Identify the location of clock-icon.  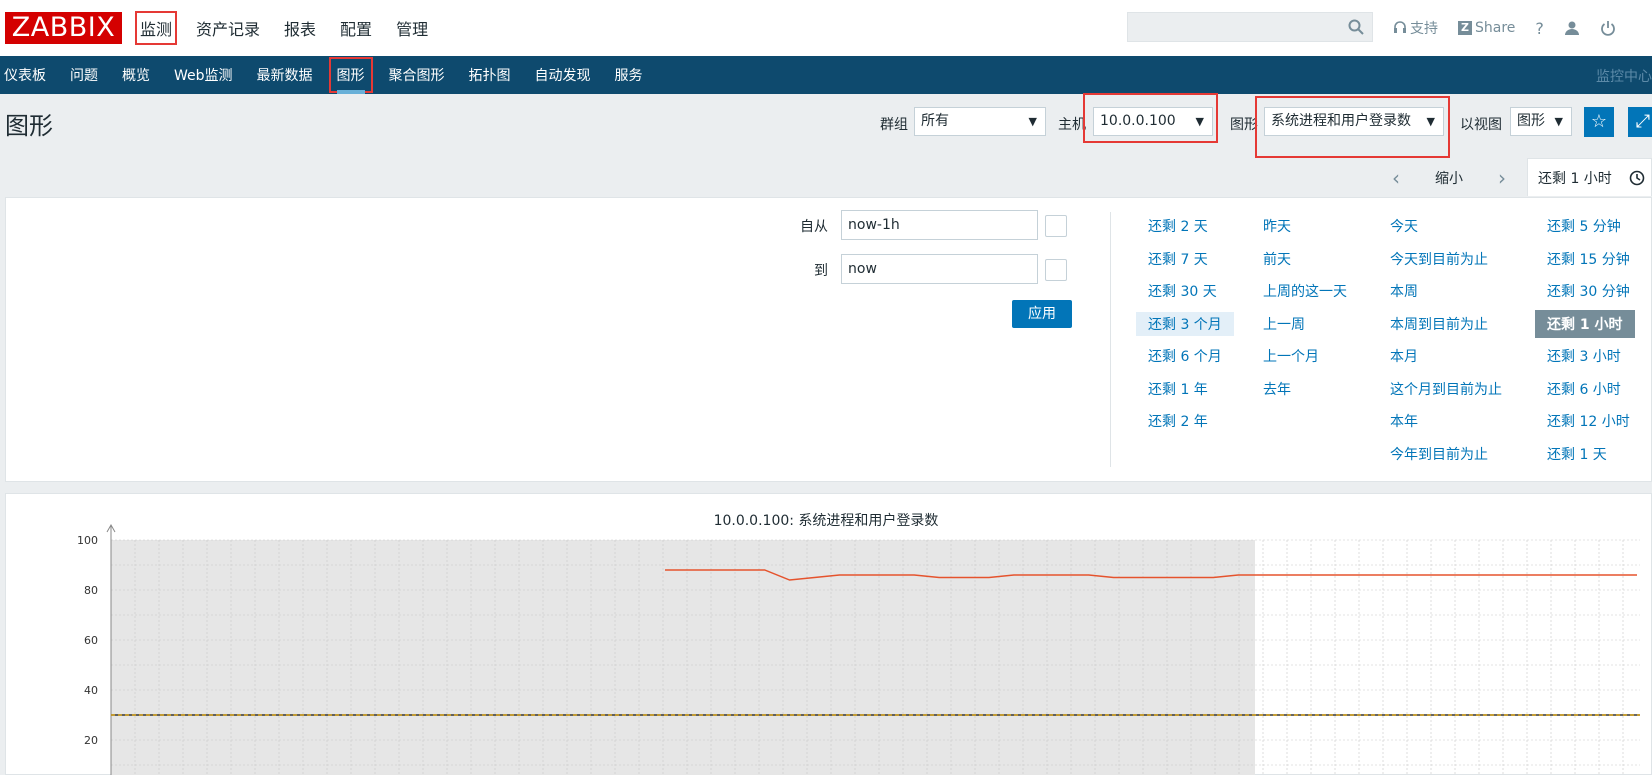
(1637, 178).